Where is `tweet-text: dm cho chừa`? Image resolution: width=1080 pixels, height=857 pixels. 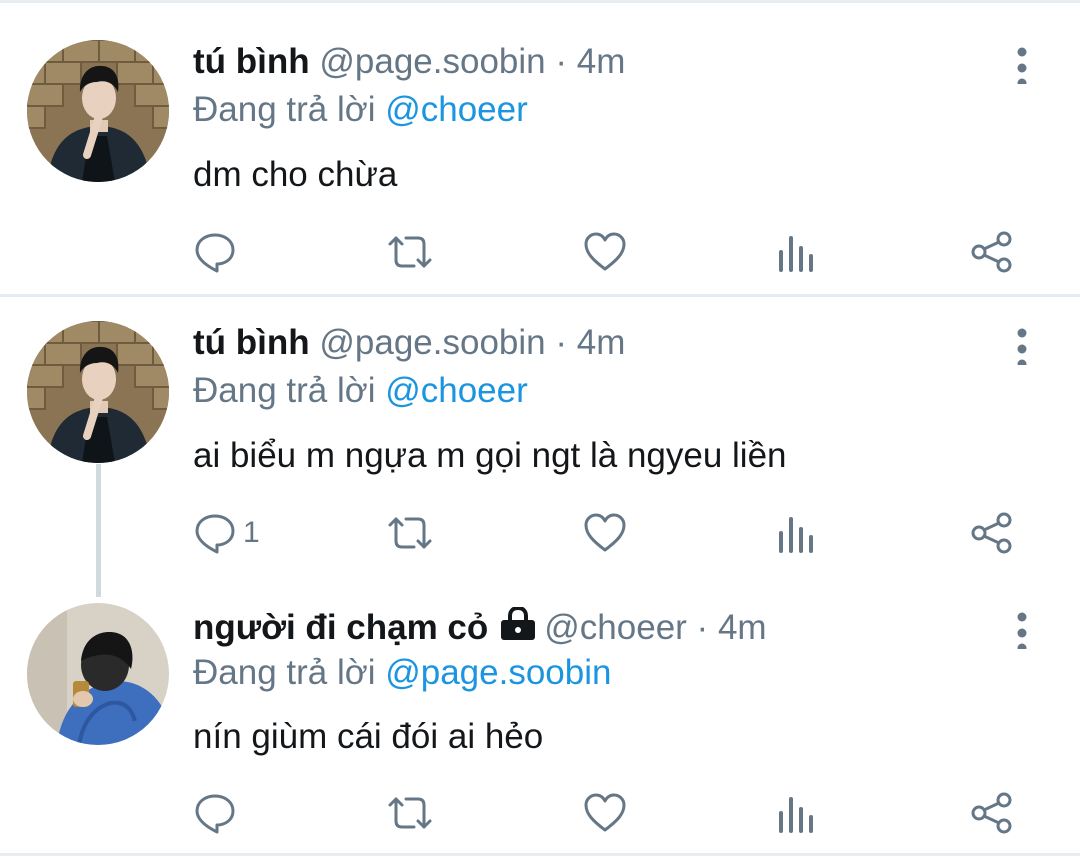 tweet-text: dm cho chừa is located at coordinates (295, 174).